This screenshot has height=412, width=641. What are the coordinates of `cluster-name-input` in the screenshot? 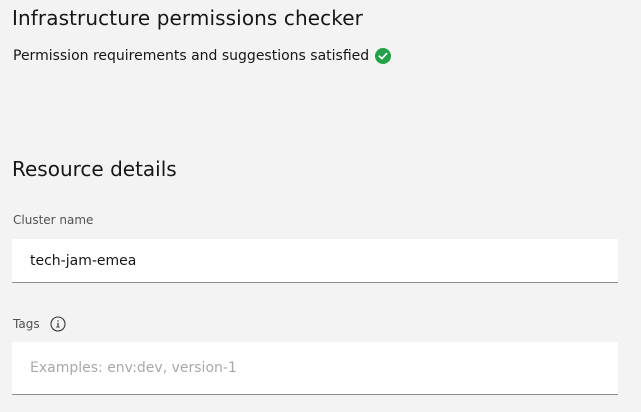 It's located at (315, 261).